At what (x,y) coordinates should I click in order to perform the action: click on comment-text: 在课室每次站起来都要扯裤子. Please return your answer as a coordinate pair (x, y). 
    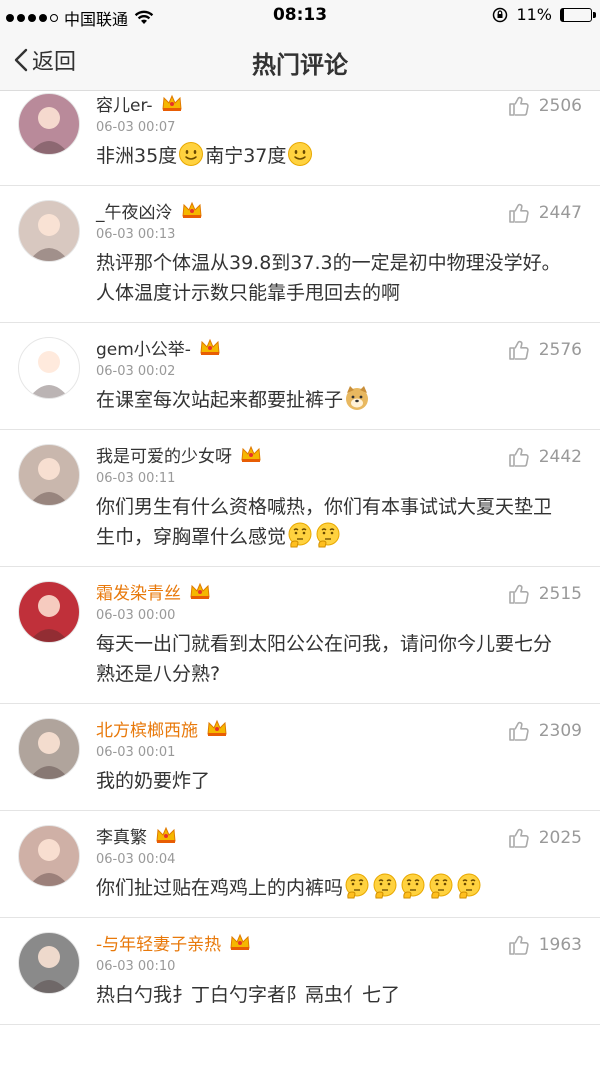
    Looking at the image, I should click on (220, 400).